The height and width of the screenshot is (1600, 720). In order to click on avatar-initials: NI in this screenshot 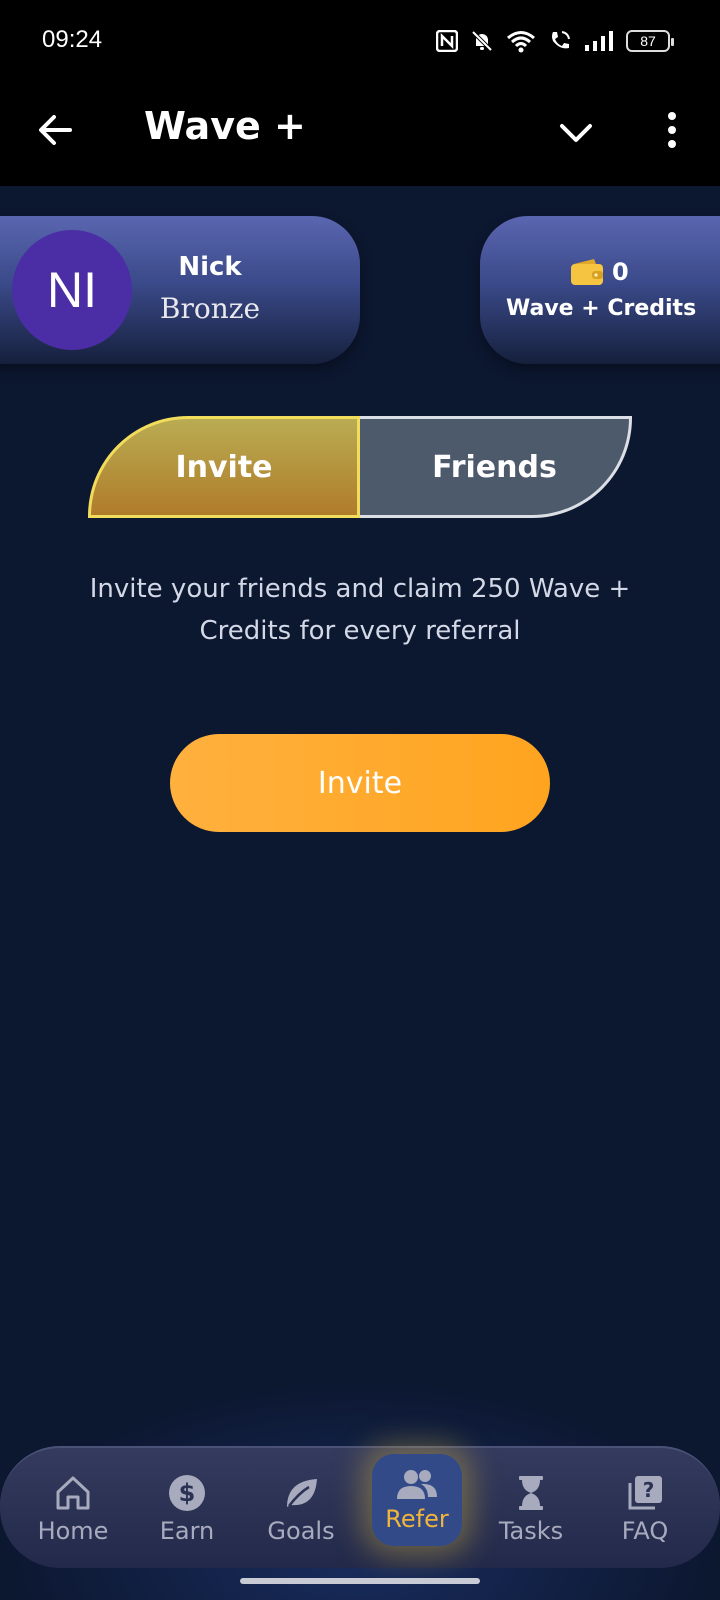, I will do `click(72, 290)`.